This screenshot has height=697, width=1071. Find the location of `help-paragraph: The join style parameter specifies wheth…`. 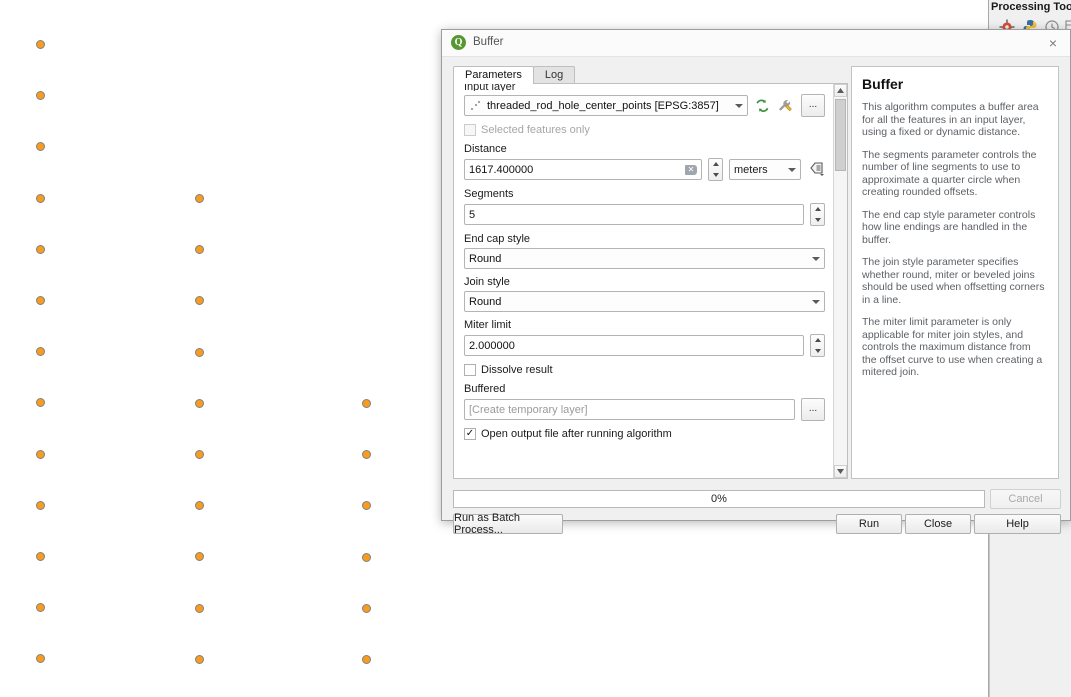

help-paragraph: The join style parameter specifies wheth… is located at coordinates (953, 281).